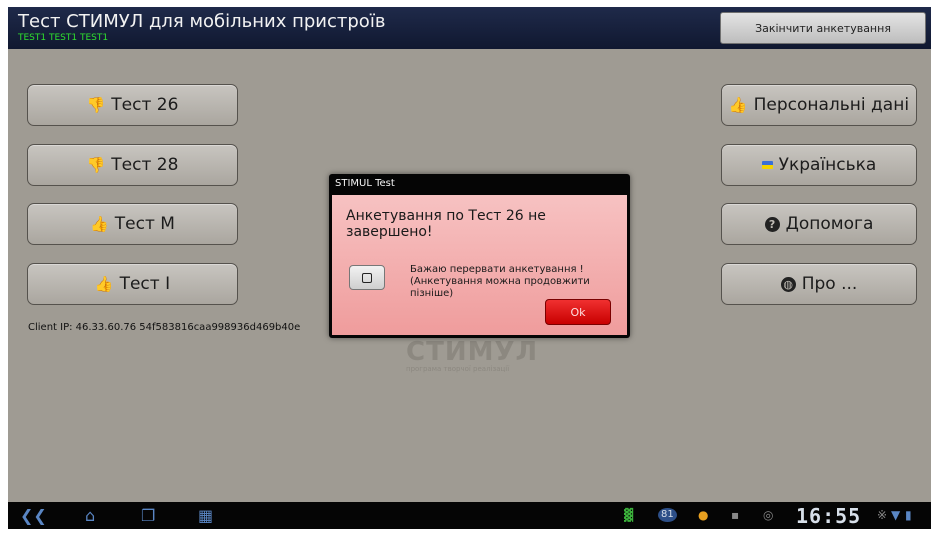 Image resolution: width=935 pixels, height=533 pixels. What do you see at coordinates (205, 516) in the screenshot?
I see `menu-grid-icon: ▦` at bounding box center [205, 516].